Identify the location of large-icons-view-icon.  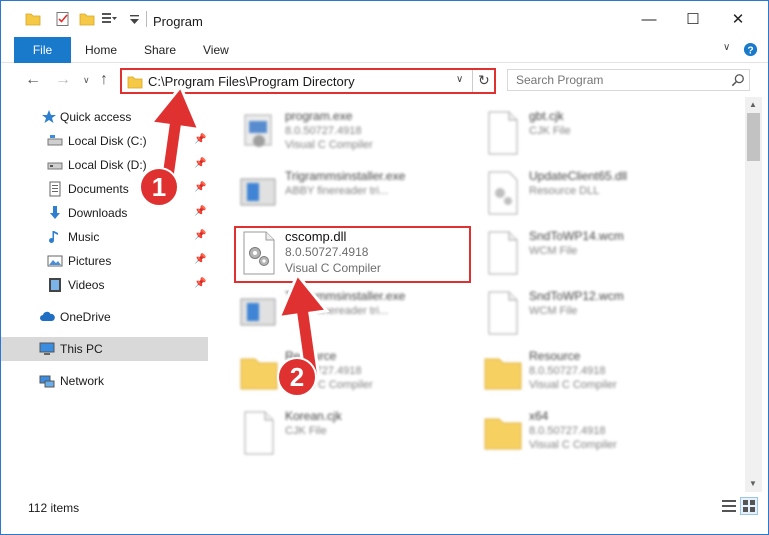
(749, 506).